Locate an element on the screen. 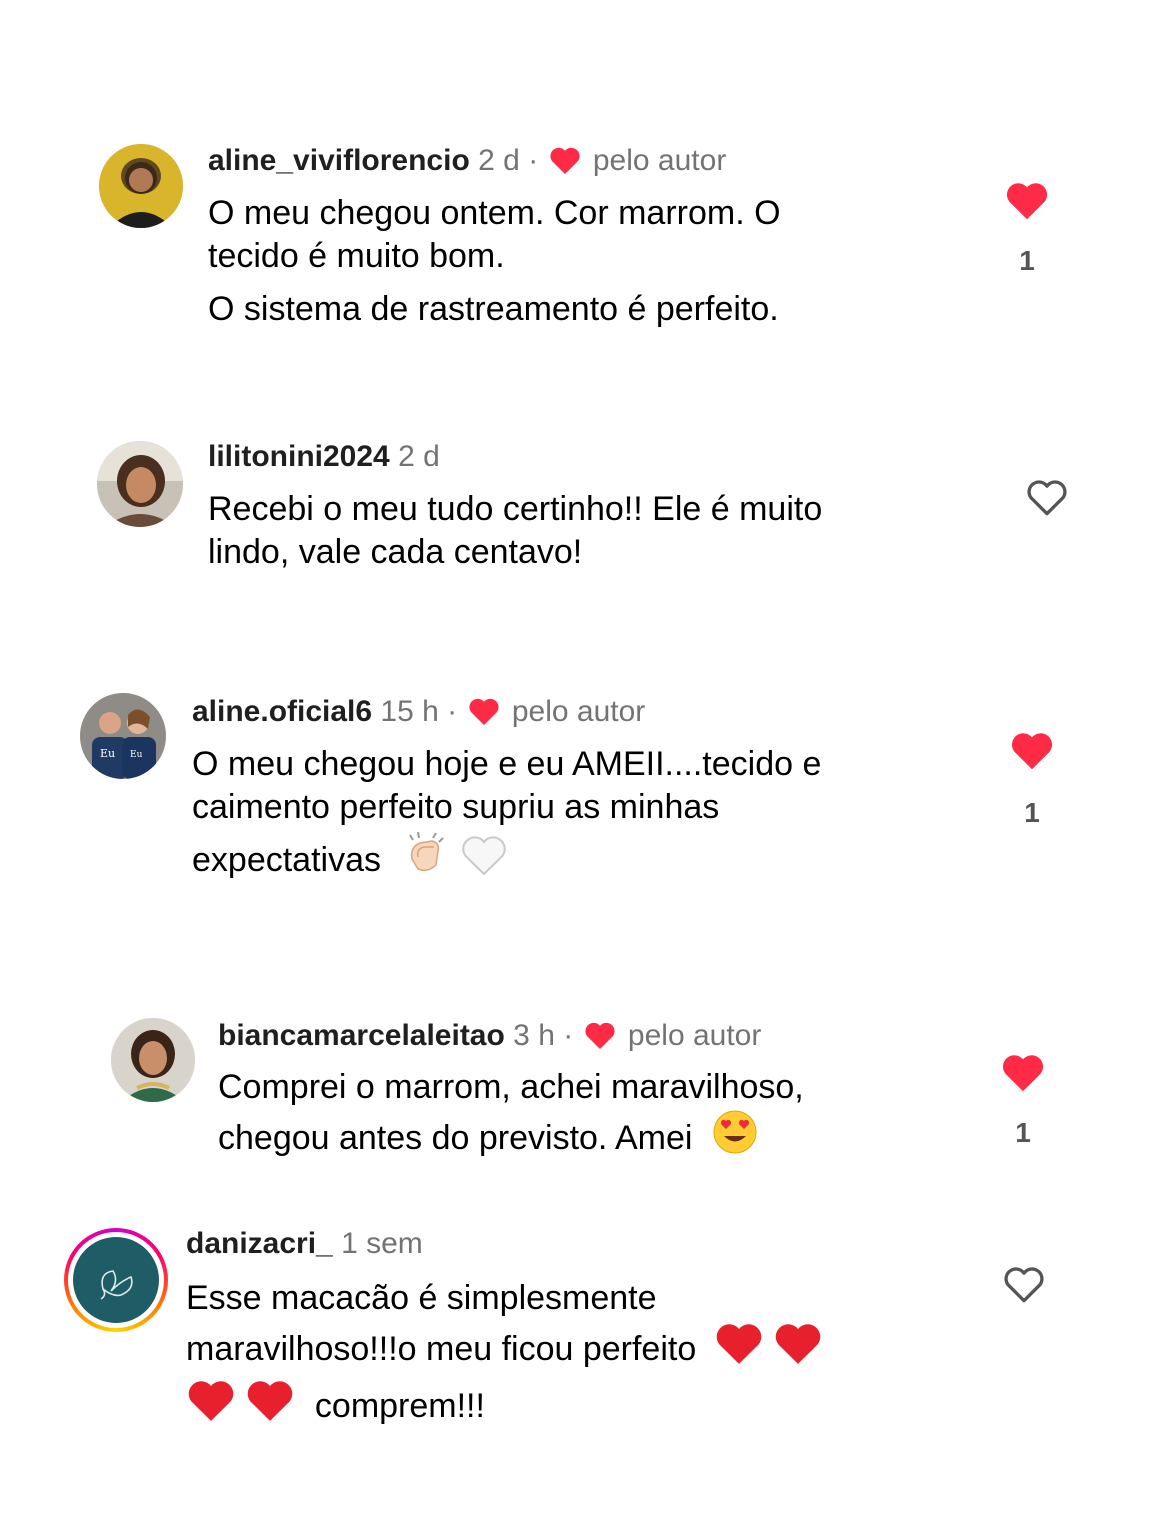 This screenshot has height=1536, width=1152. comment-line: chegou antes do previsto. Amei is located at coordinates (598, 1137).